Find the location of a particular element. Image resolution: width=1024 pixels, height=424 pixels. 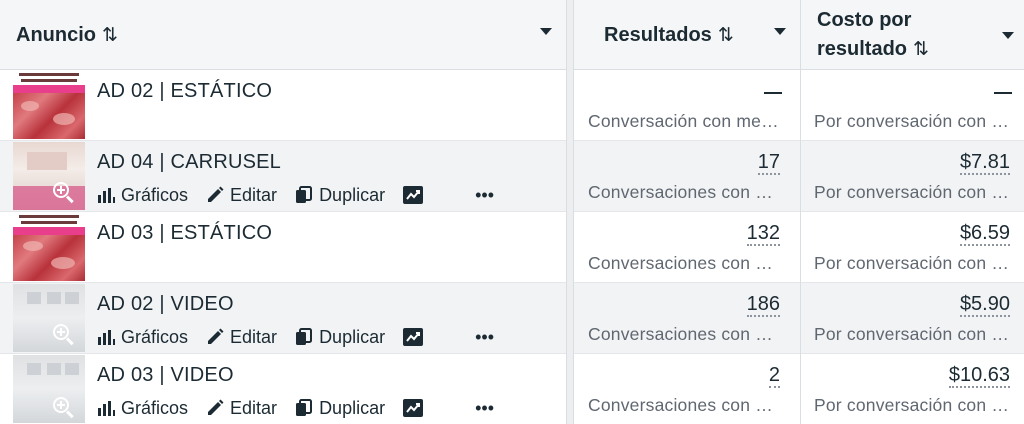

column-header-cost-line2: resultado ⇅ is located at coordinates (873, 49).